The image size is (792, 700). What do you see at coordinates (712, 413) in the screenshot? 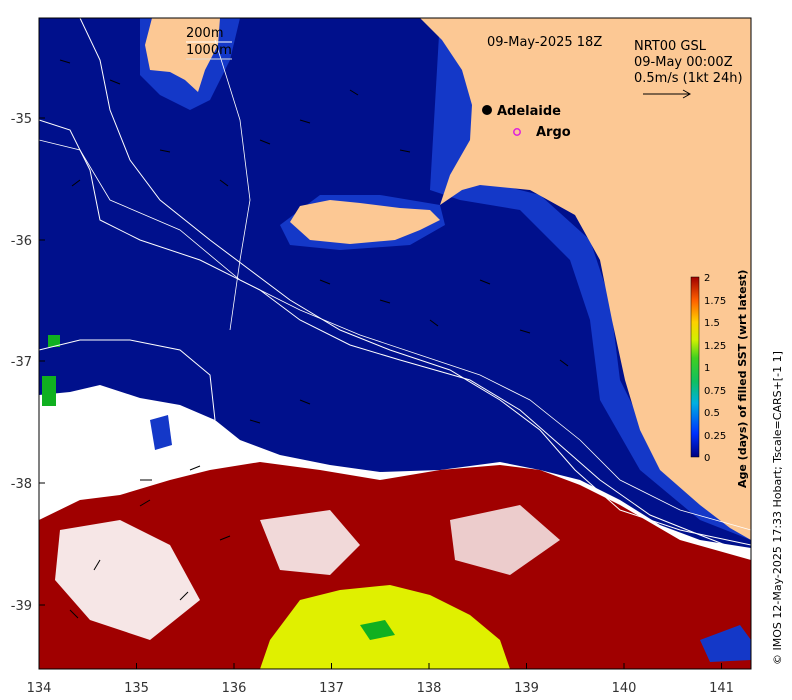
I see `colorbar-tick-label: 0.5` at bounding box center [712, 413].